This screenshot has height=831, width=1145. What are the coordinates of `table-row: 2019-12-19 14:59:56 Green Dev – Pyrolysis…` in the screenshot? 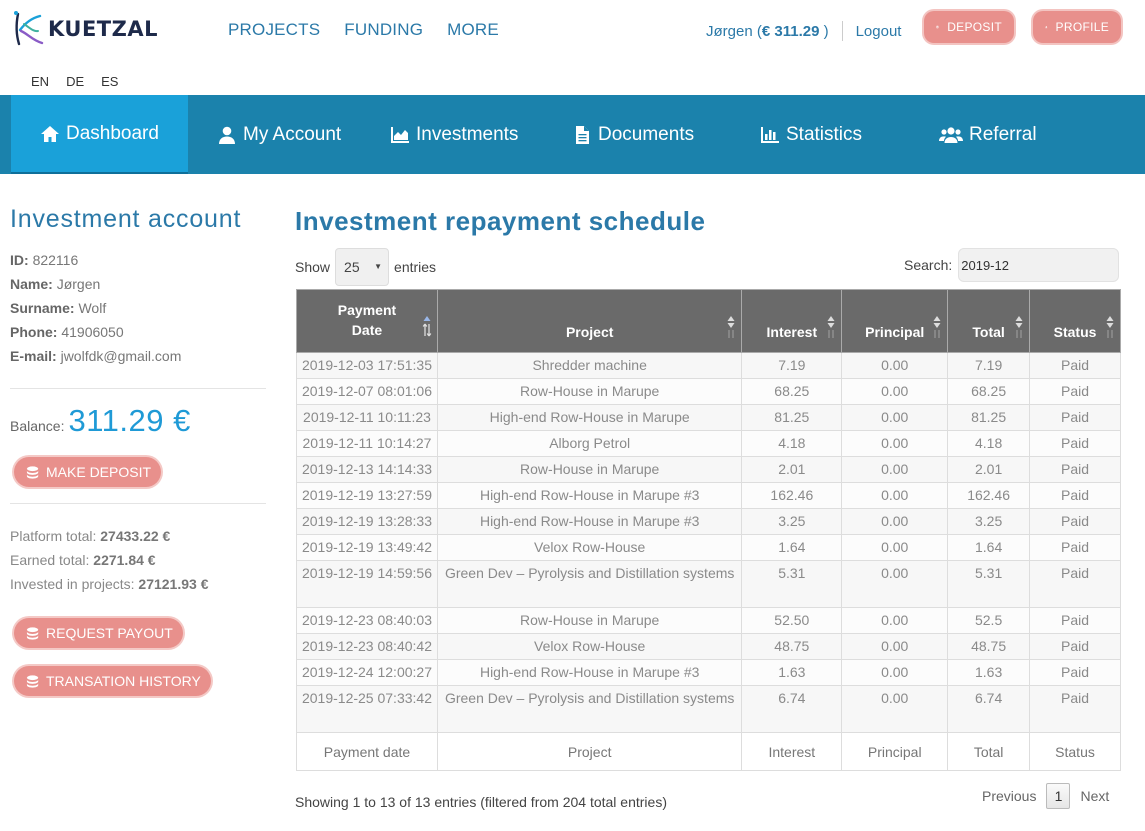 It's located at (708, 584).